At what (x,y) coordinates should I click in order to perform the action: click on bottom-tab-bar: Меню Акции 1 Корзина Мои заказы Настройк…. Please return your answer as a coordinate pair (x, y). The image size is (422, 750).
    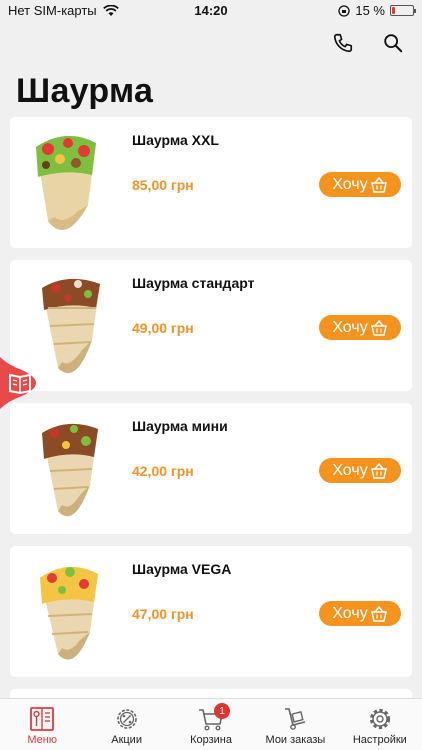
    Looking at the image, I should click on (211, 724).